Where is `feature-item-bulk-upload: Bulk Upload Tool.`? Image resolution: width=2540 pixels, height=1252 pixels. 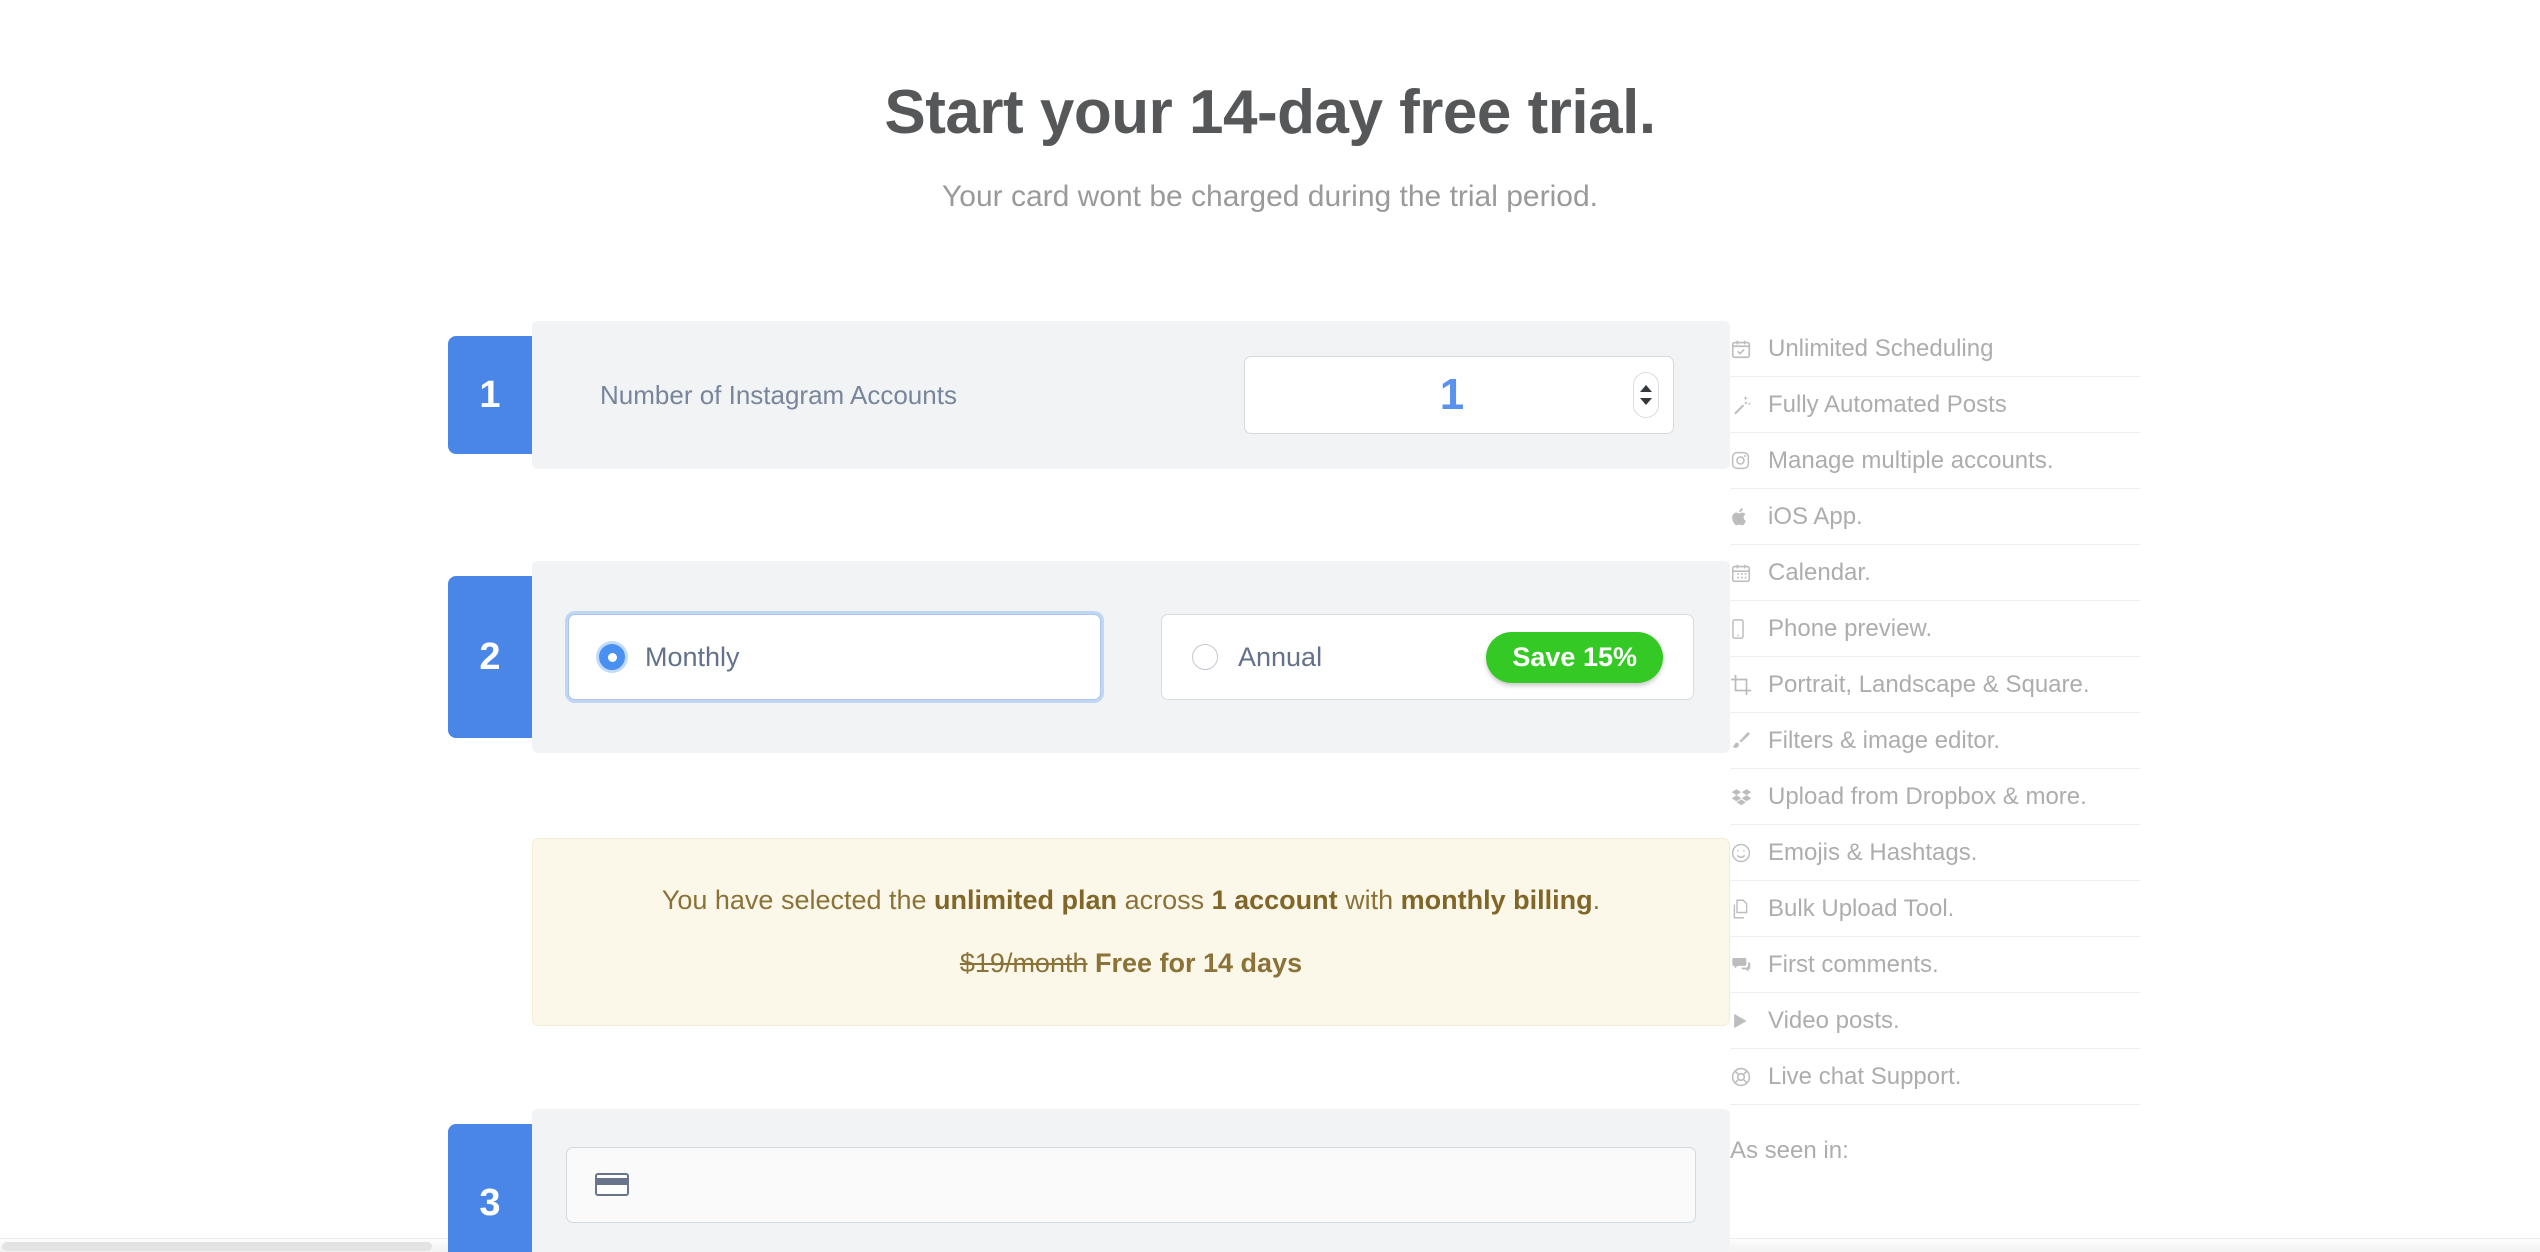 feature-item-bulk-upload: Bulk Upload Tool. is located at coordinates (1935, 909).